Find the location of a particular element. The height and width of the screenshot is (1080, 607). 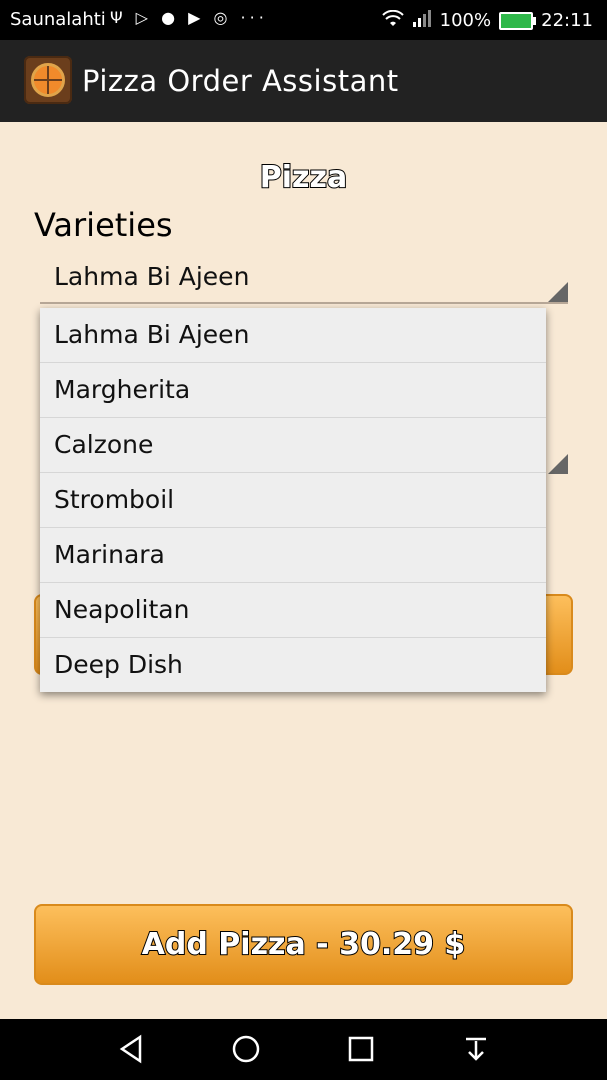

signal-icon is located at coordinates (422, 20).